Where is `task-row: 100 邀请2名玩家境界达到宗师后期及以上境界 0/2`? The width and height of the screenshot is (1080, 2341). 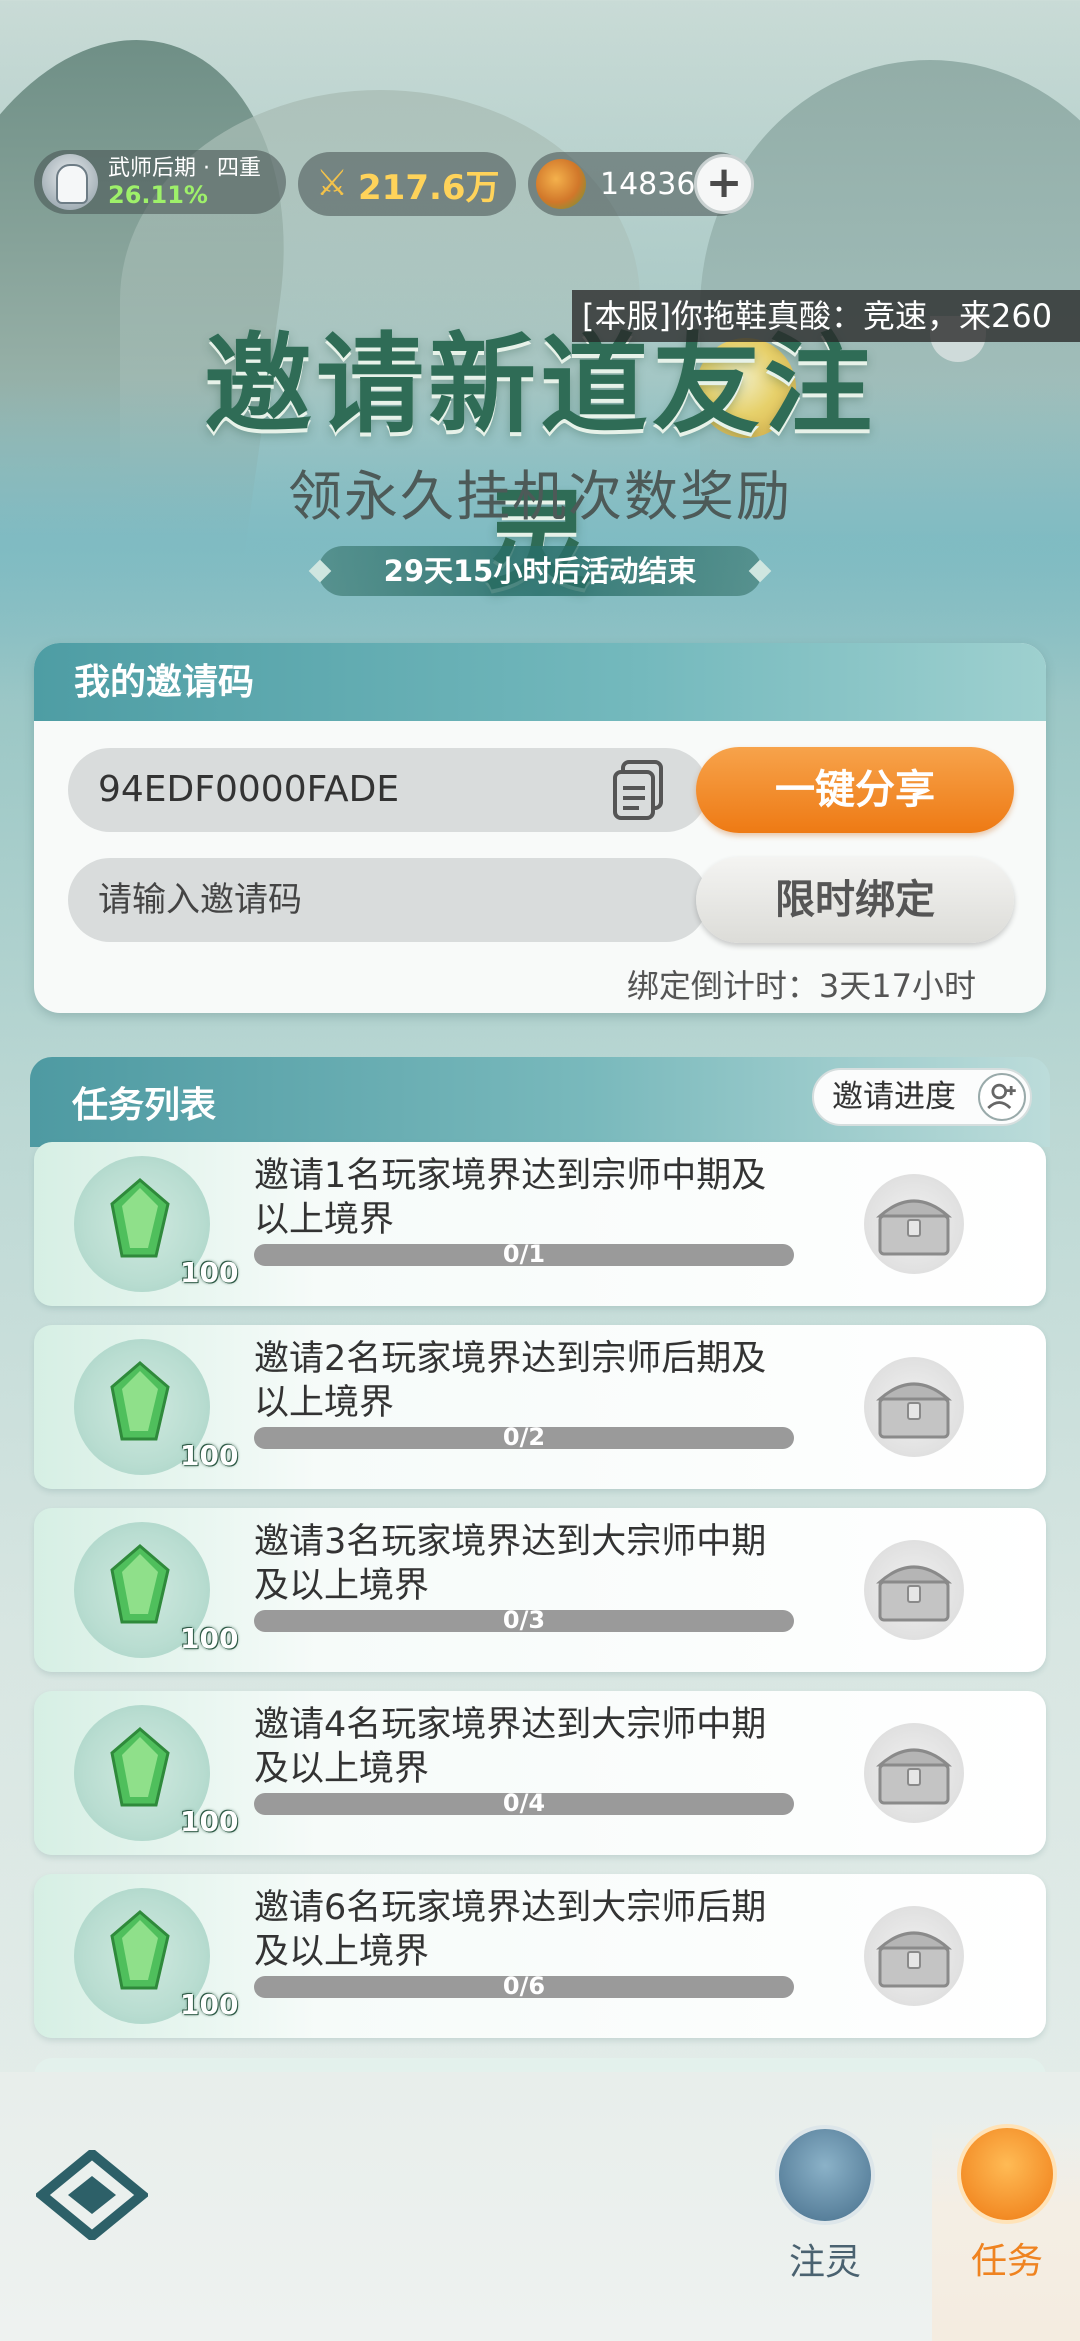 task-row: 100 邀请2名玩家境界达到宗师后期及以上境界 0/2 is located at coordinates (540, 1407).